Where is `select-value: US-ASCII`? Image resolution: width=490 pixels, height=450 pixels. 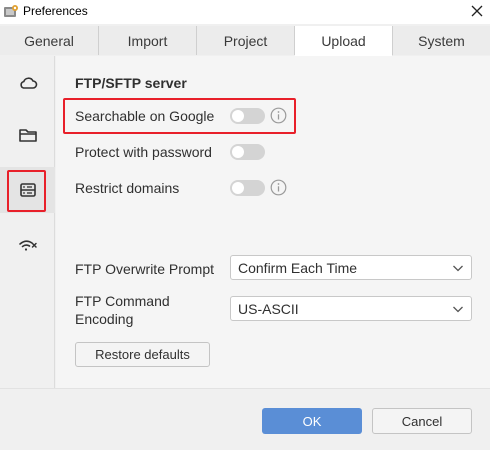 select-value: US-ASCII is located at coordinates (268, 308).